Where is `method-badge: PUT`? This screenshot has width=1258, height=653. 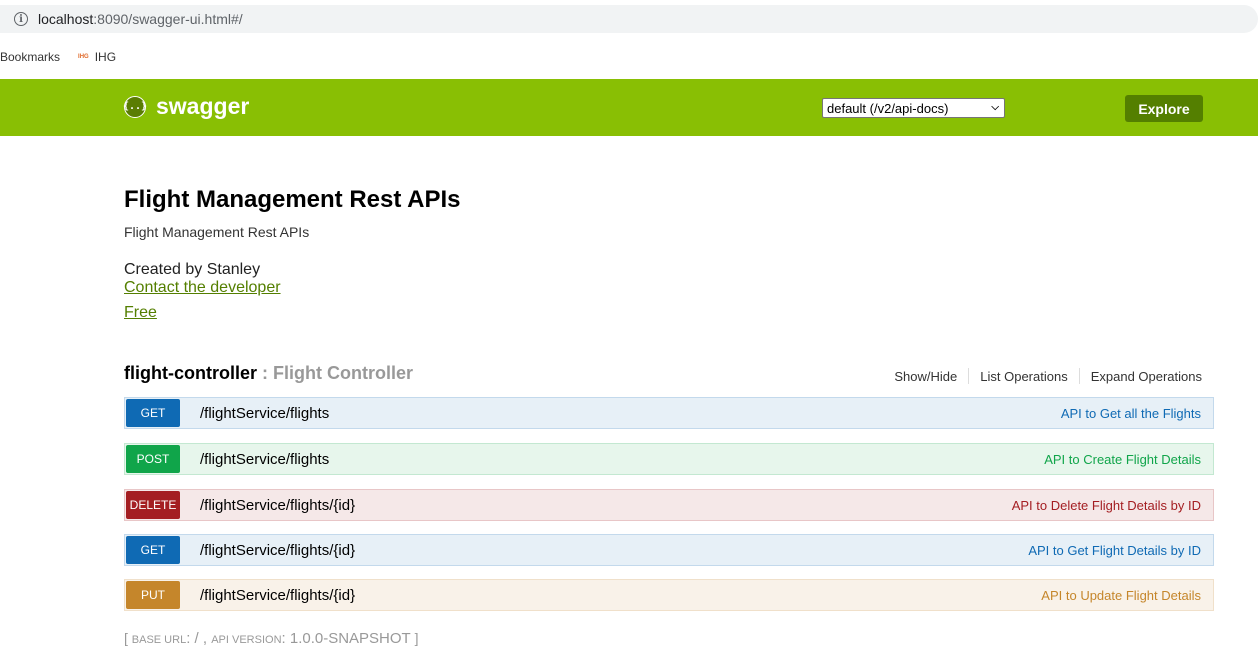
method-badge: PUT is located at coordinates (153, 595).